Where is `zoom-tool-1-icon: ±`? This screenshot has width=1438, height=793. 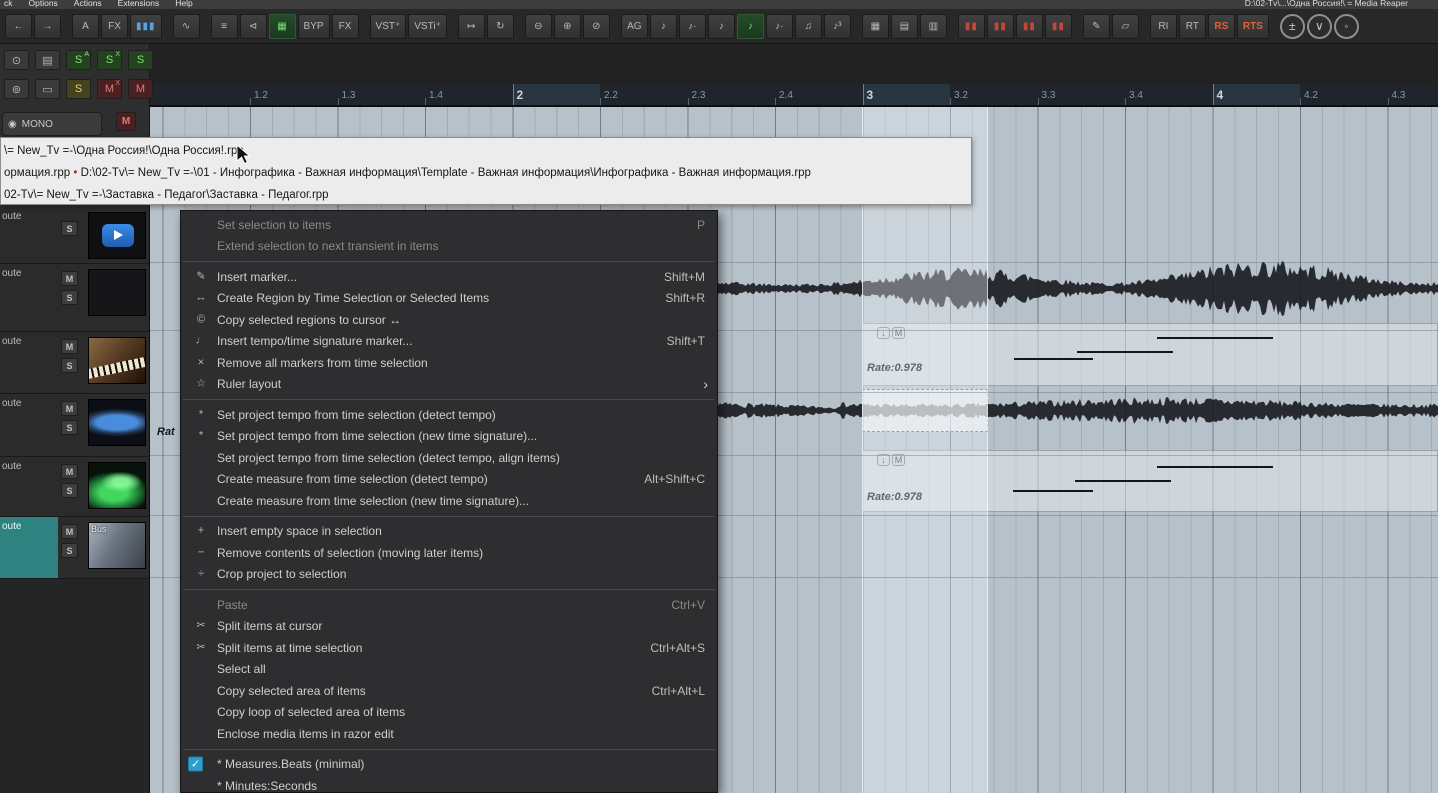 zoom-tool-1-icon: ± is located at coordinates (1292, 26).